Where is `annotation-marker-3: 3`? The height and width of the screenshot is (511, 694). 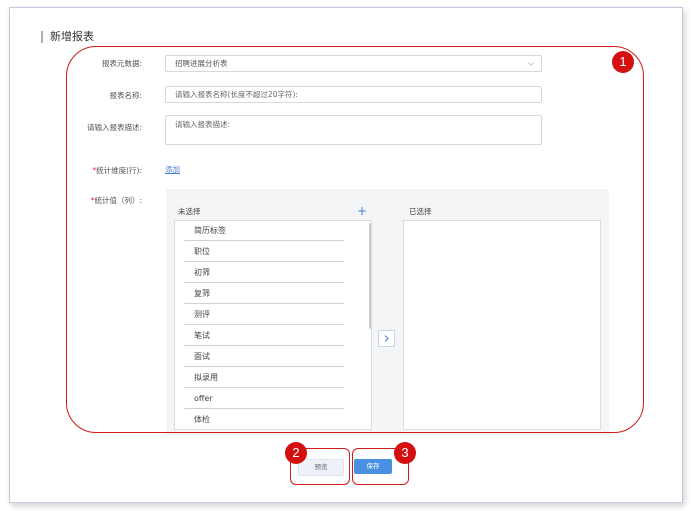
annotation-marker-3: 3 is located at coordinates (405, 453).